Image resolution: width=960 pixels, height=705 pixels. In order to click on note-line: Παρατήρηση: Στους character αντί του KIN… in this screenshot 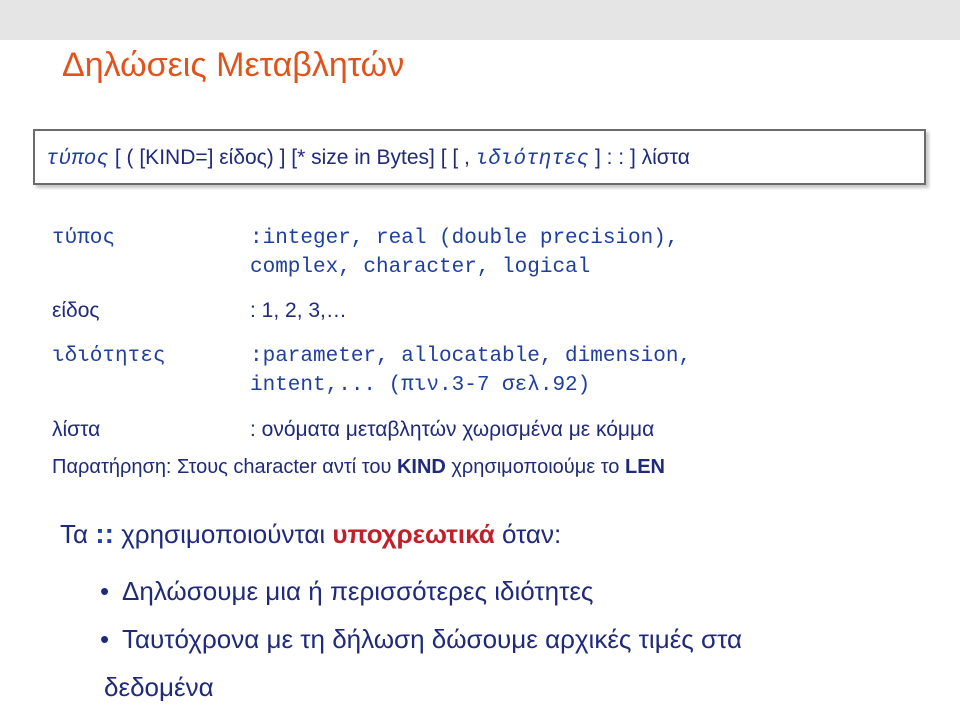, I will do `click(358, 467)`.